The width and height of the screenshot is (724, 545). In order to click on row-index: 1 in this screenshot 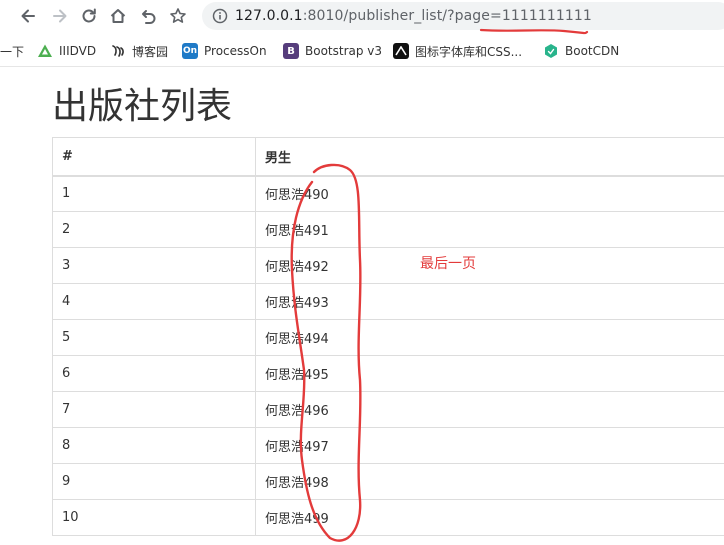, I will do `click(154, 194)`.